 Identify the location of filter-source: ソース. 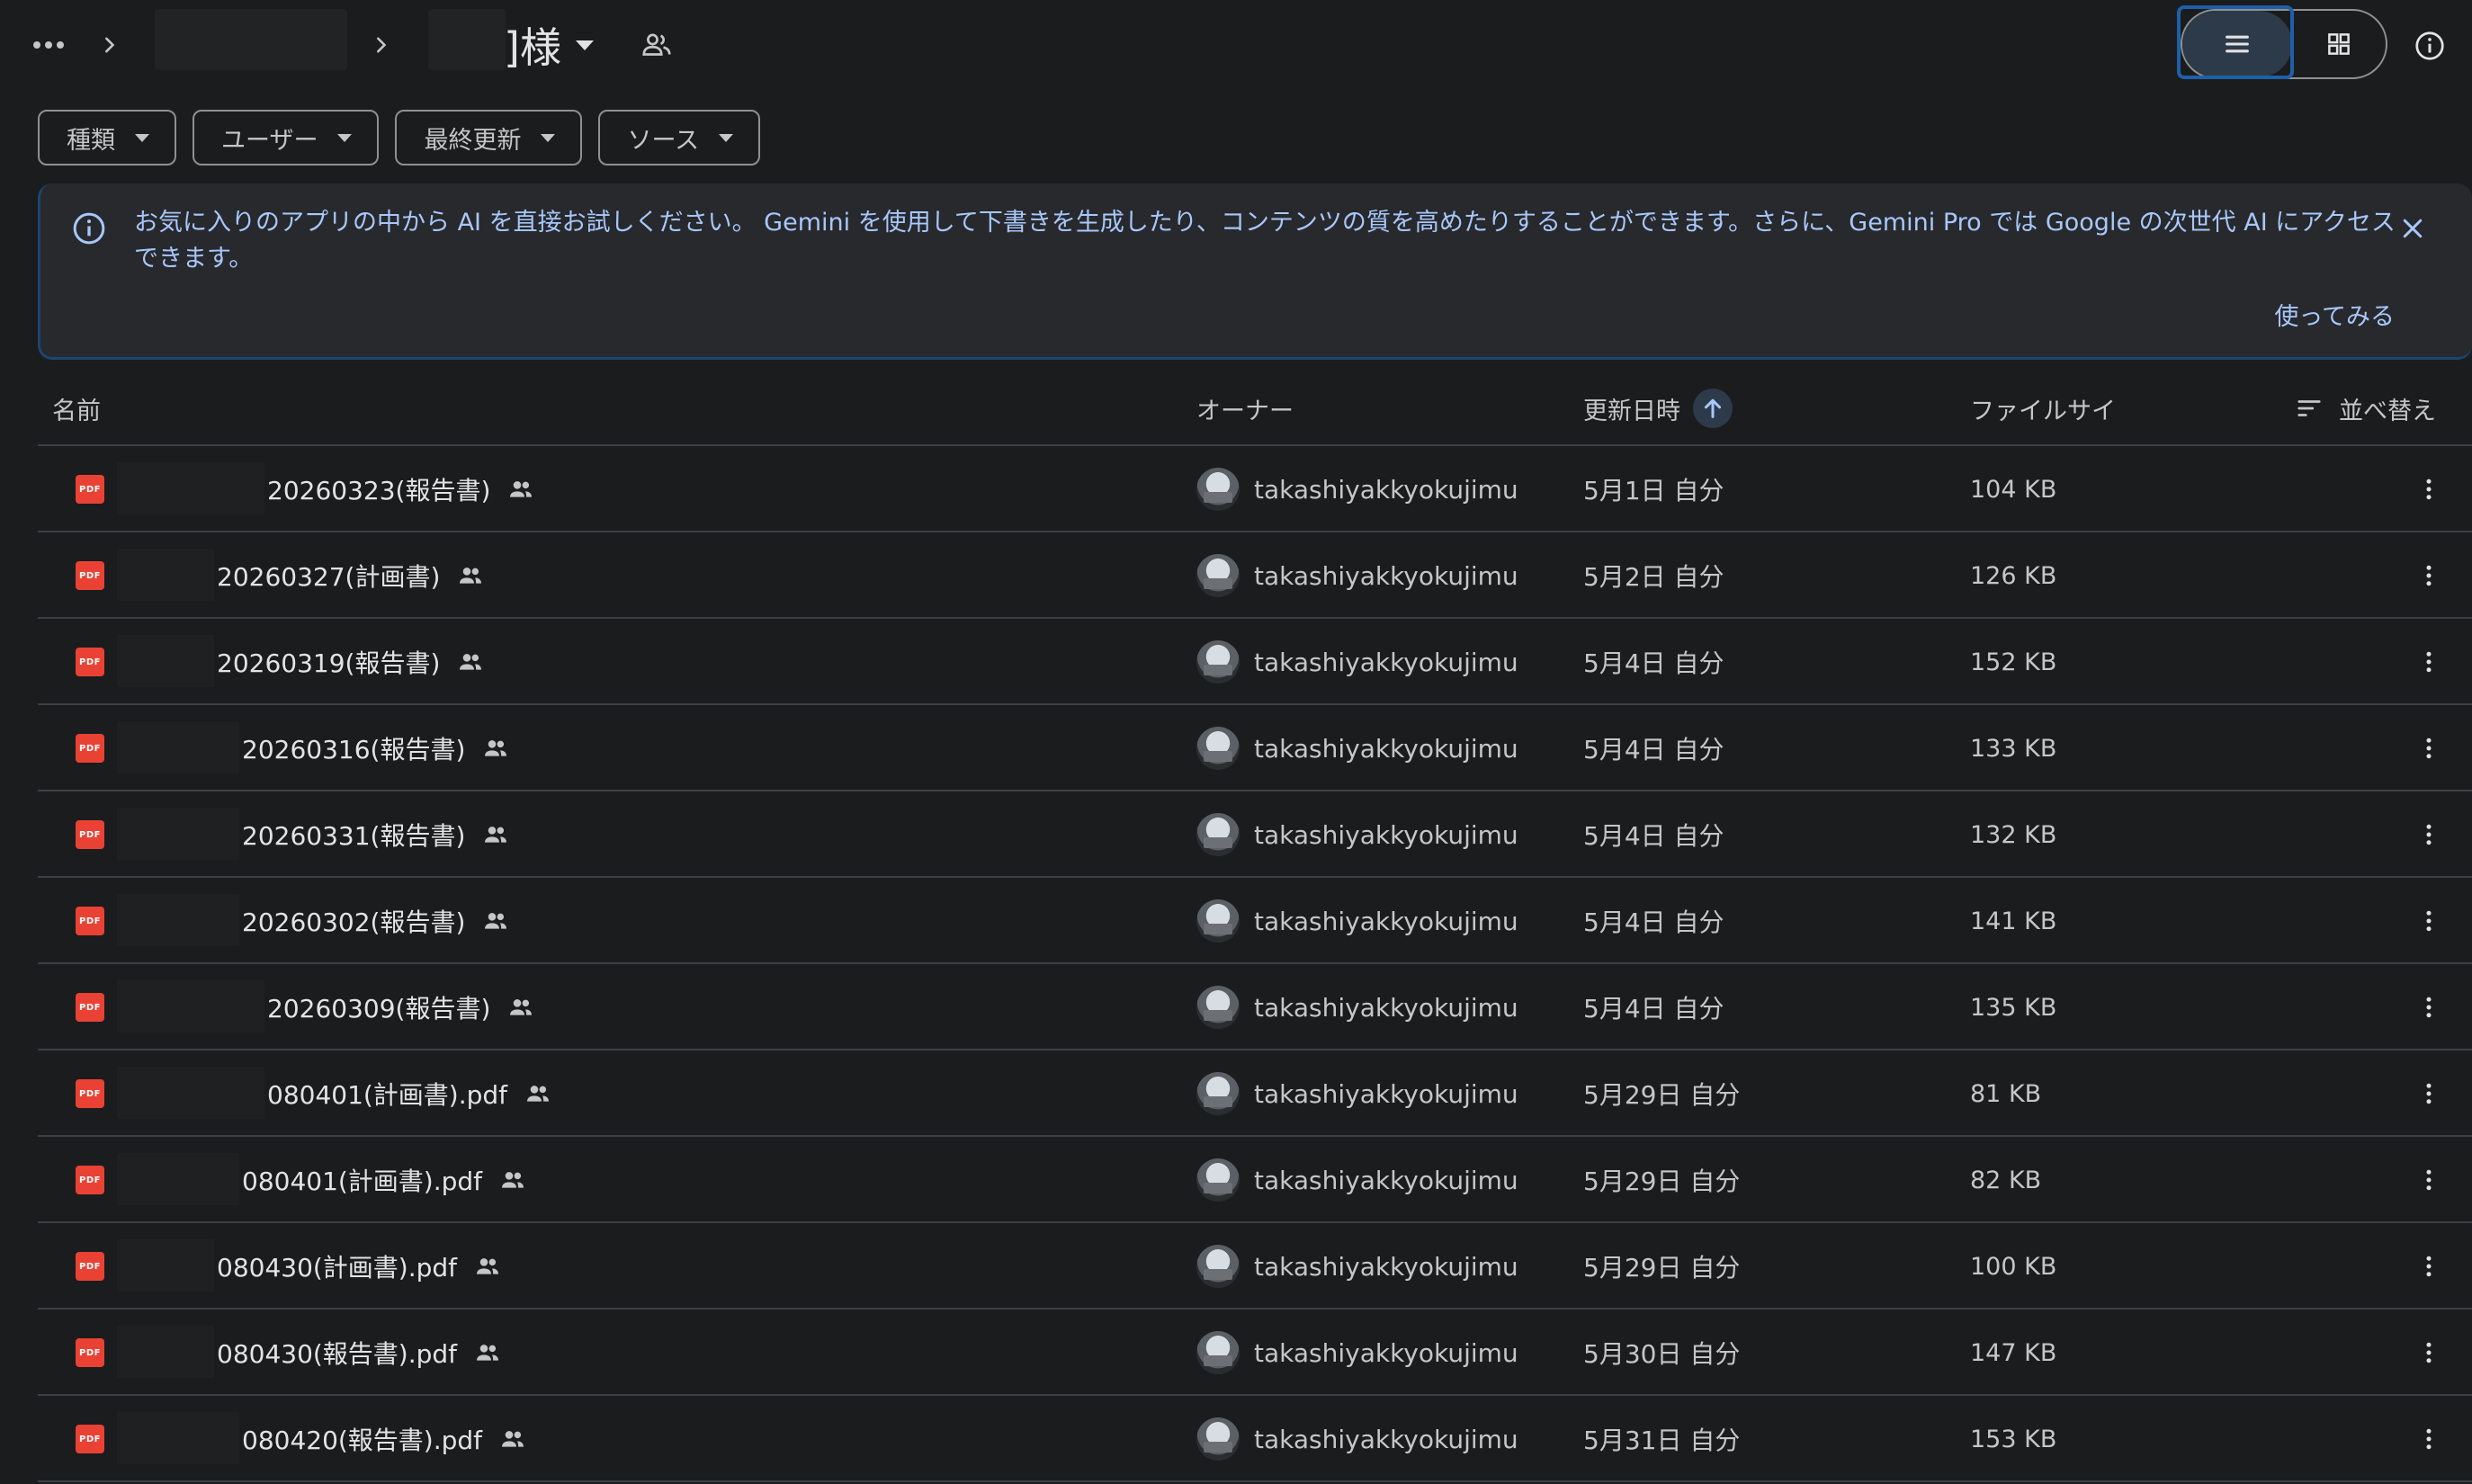
(679, 137).